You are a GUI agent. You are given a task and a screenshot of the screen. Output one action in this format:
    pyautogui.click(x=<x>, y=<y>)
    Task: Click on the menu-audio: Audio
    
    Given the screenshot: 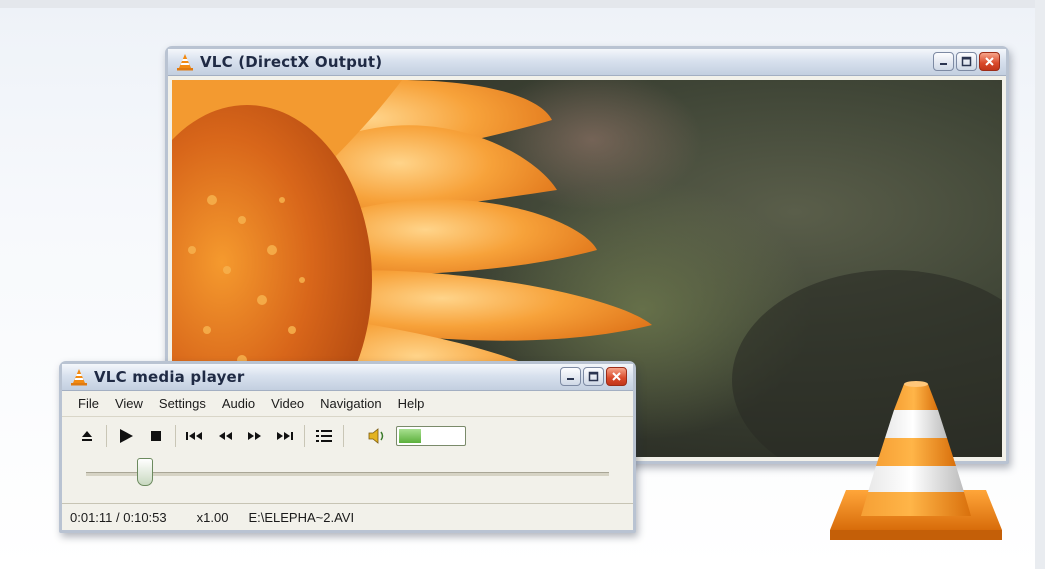 What is the action you would take?
    pyautogui.click(x=238, y=403)
    